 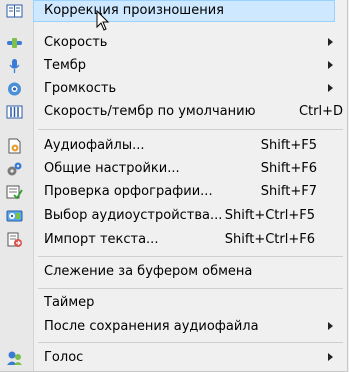 I want to click on menu-item-audio-files: Аудиофайлы... Shift+F5, so click(x=173, y=146).